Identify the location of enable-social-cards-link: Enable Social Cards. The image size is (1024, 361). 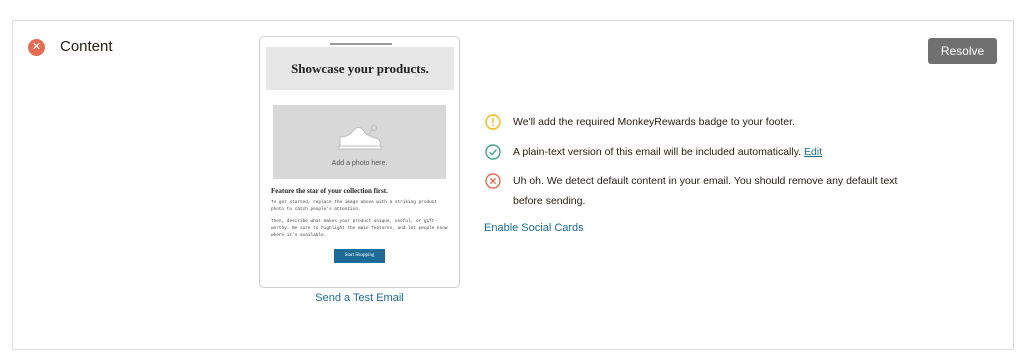
(534, 228).